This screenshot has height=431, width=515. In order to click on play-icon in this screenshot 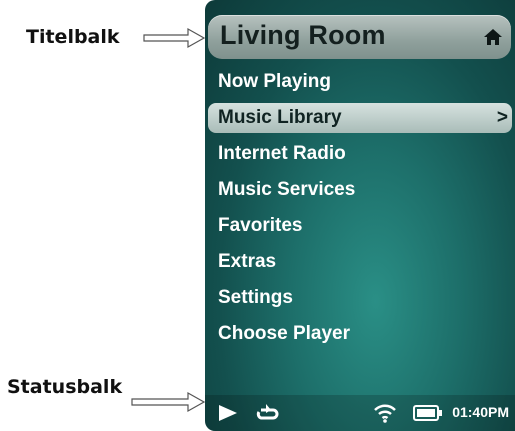, I will do `click(228, 413)`.